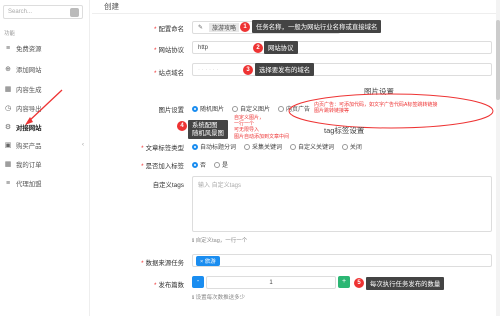 The height and width of the screenshot is (316, 500). Describe the element at coordinates (45, 69) in the screenshot. I see `sidebar-item-add-site: ⊕ 添加网站` at that location.